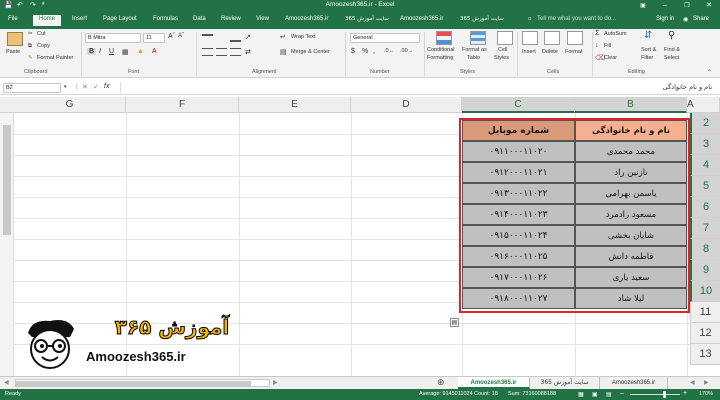  I want to click on fill-button: Fill, so click(607, 46).